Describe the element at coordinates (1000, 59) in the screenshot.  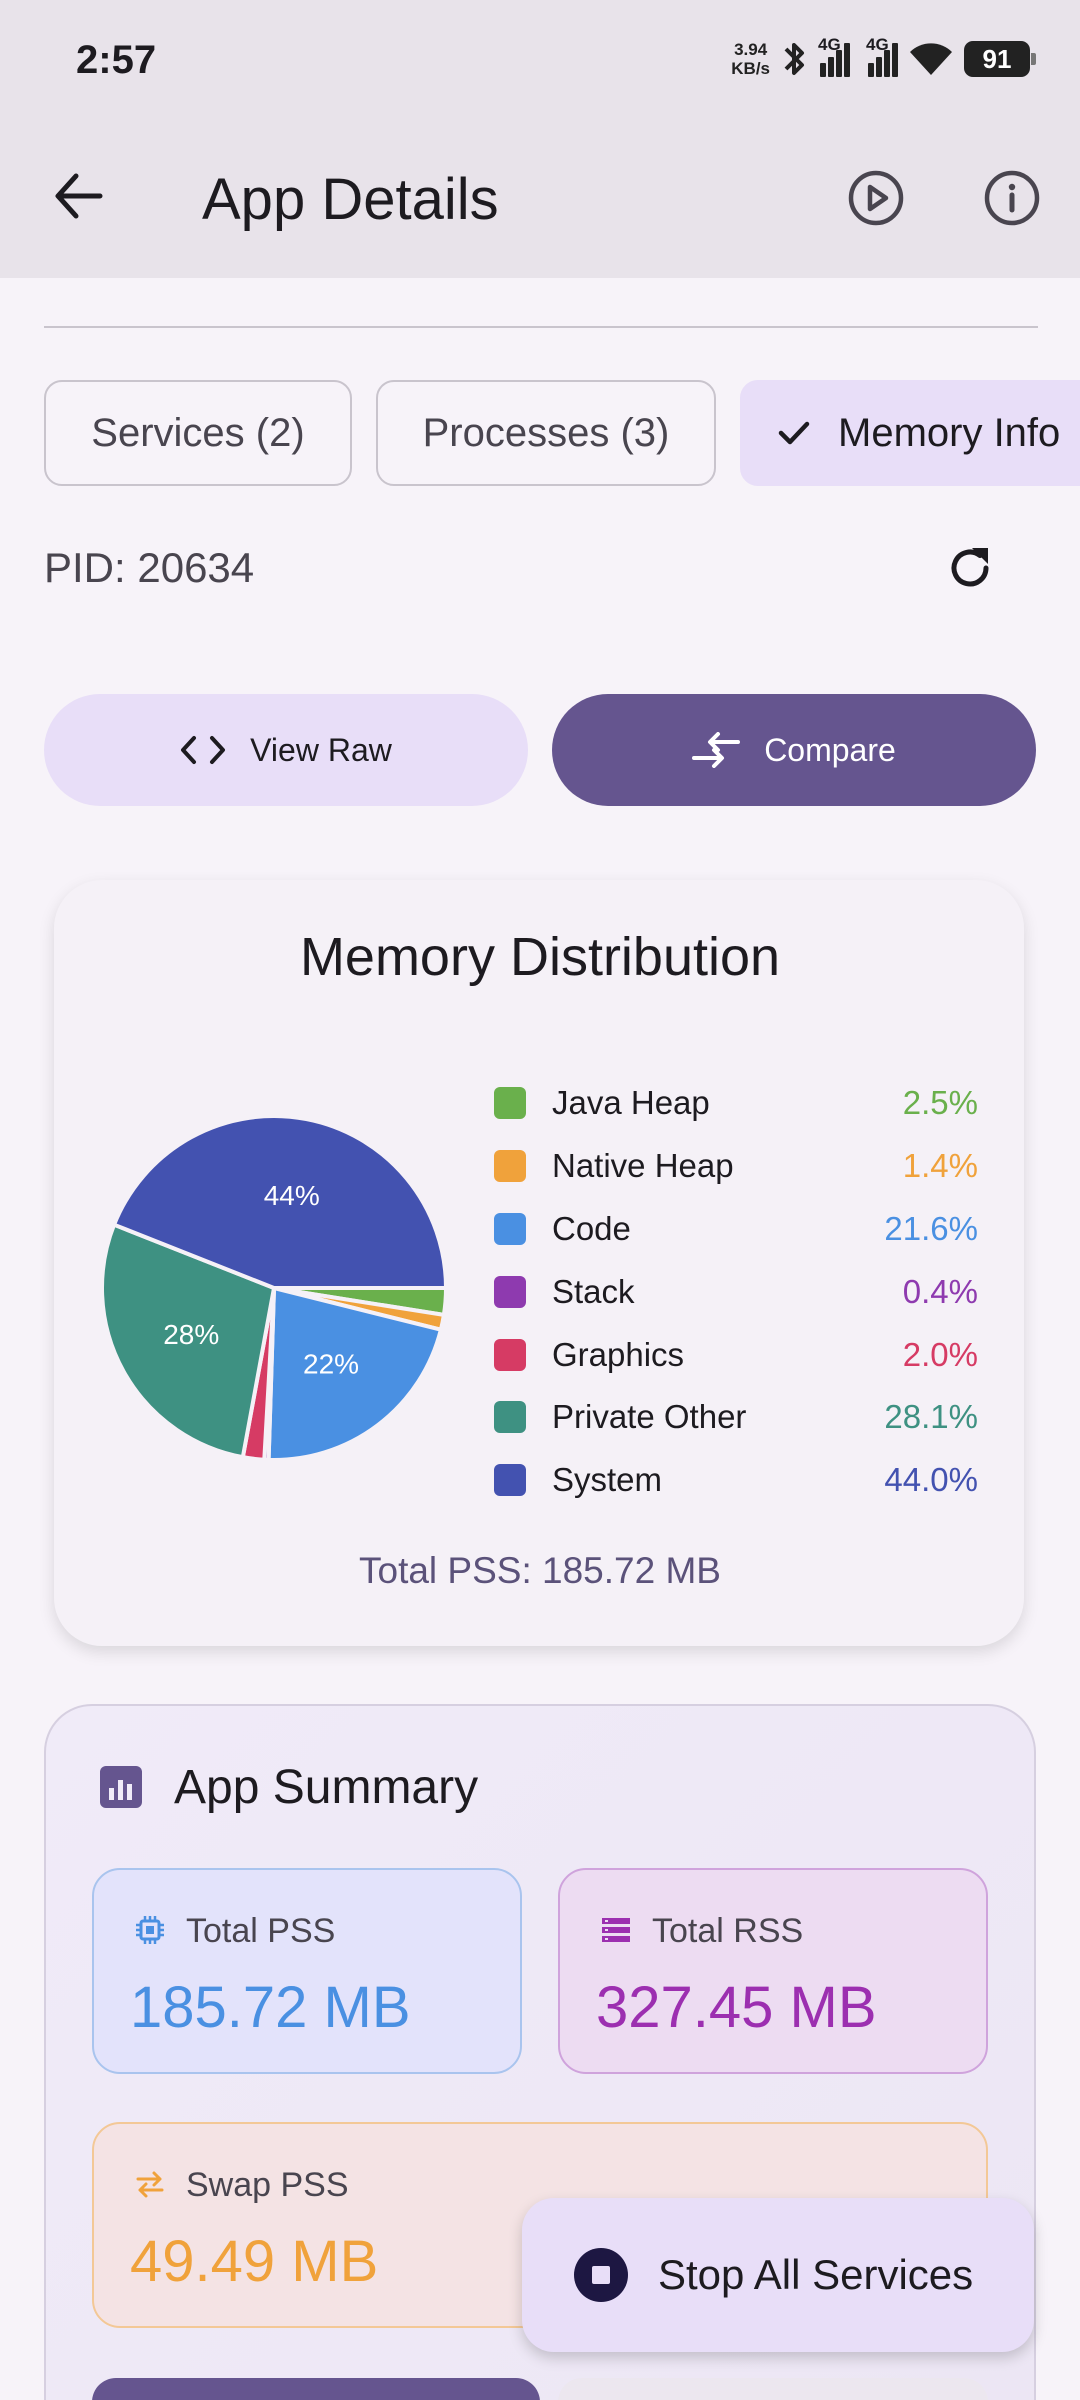
I see `battery-icon: 91` at that location.